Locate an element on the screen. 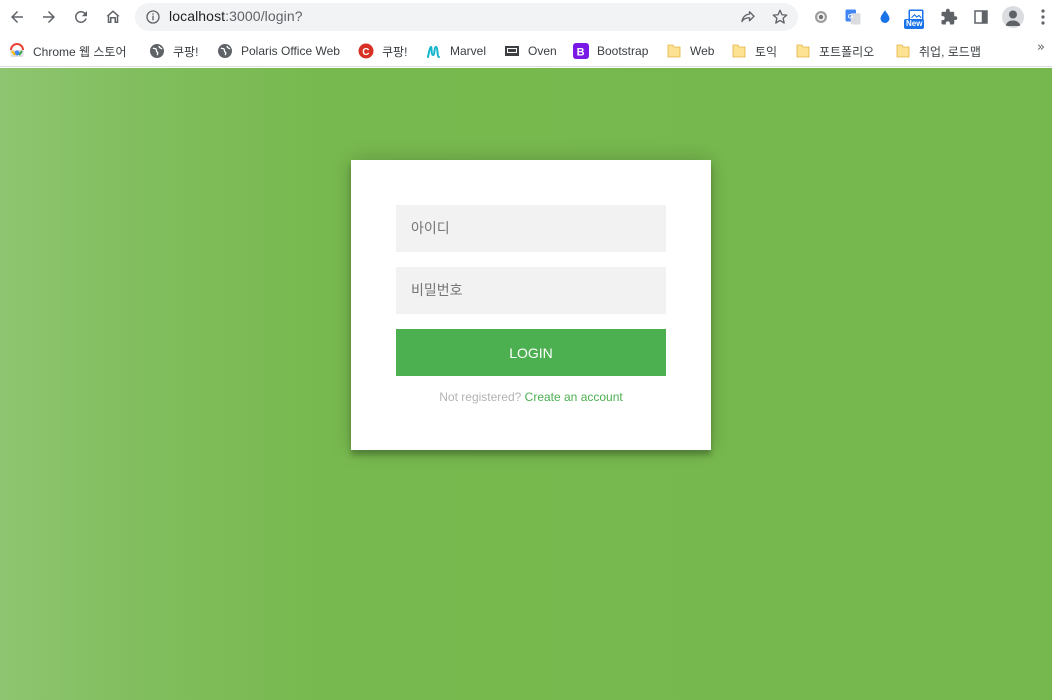 The height and width of the screenshot is (700, 1052). bookmark-folder-web: Web is located at coordinates (690, 51).